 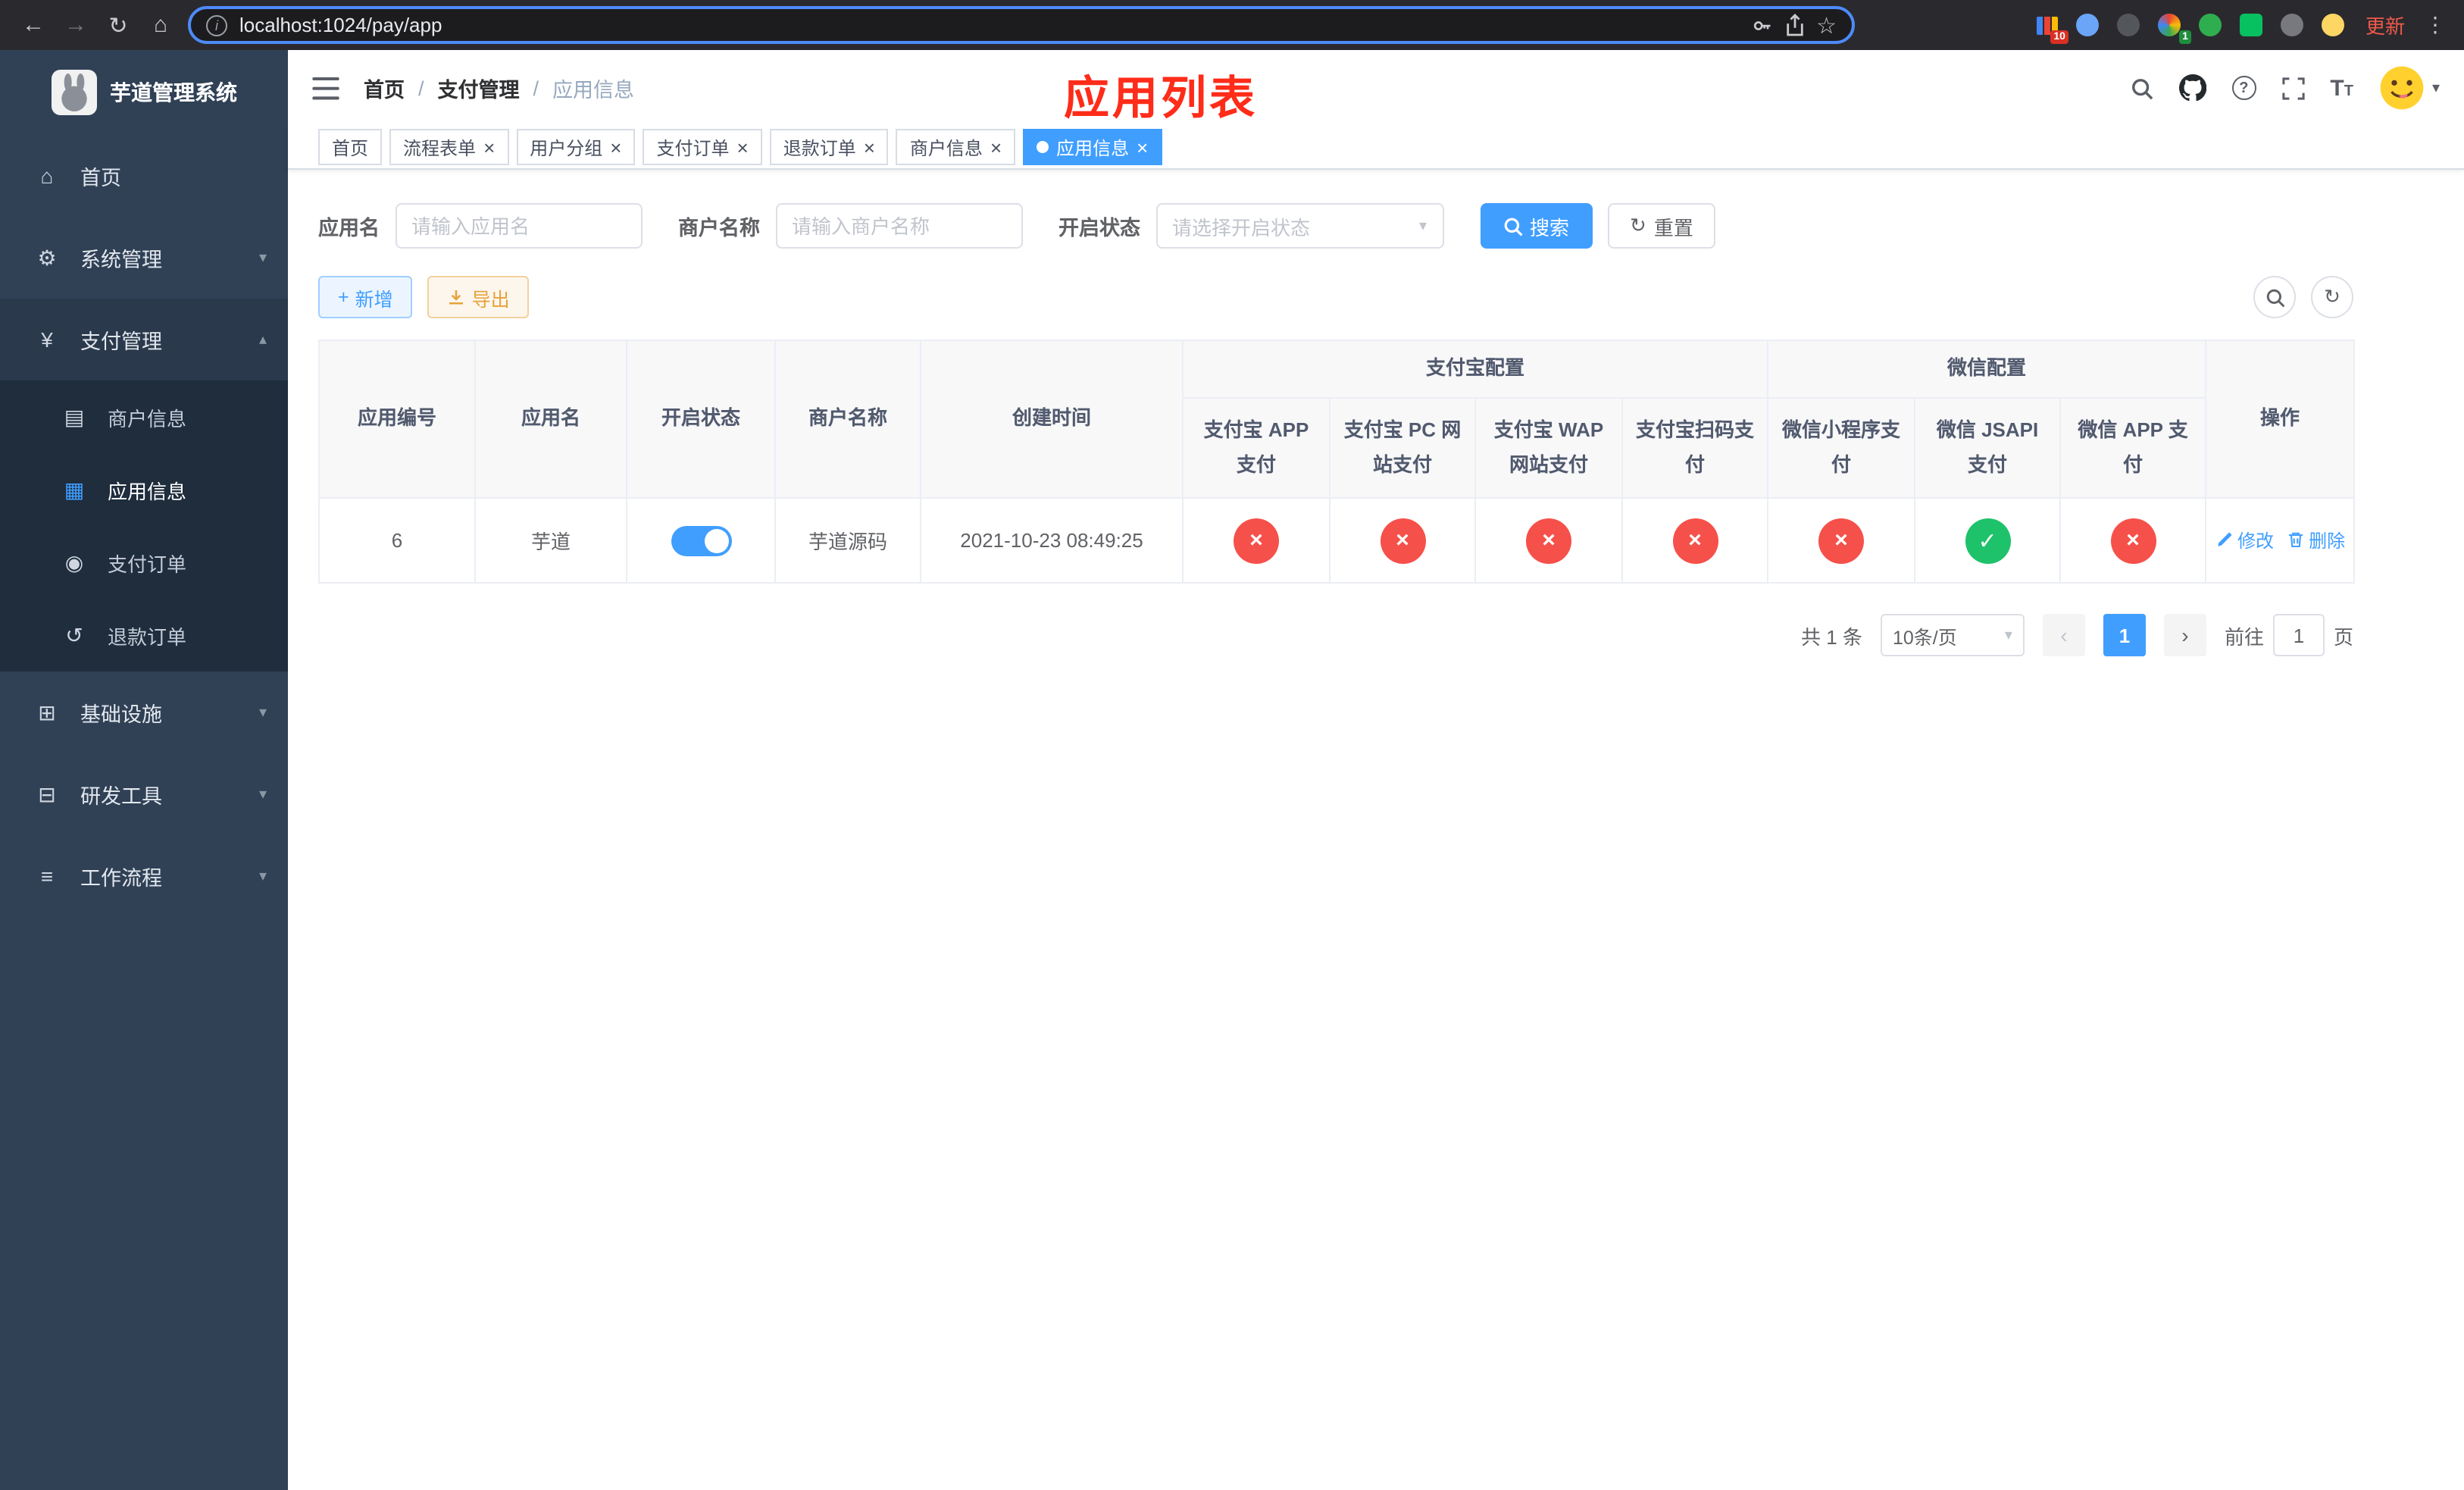 What do you see at coordinates (325, 88) in the screenshot?
I see `sidebar-toggle-icon` at bounding box center [325, 88].